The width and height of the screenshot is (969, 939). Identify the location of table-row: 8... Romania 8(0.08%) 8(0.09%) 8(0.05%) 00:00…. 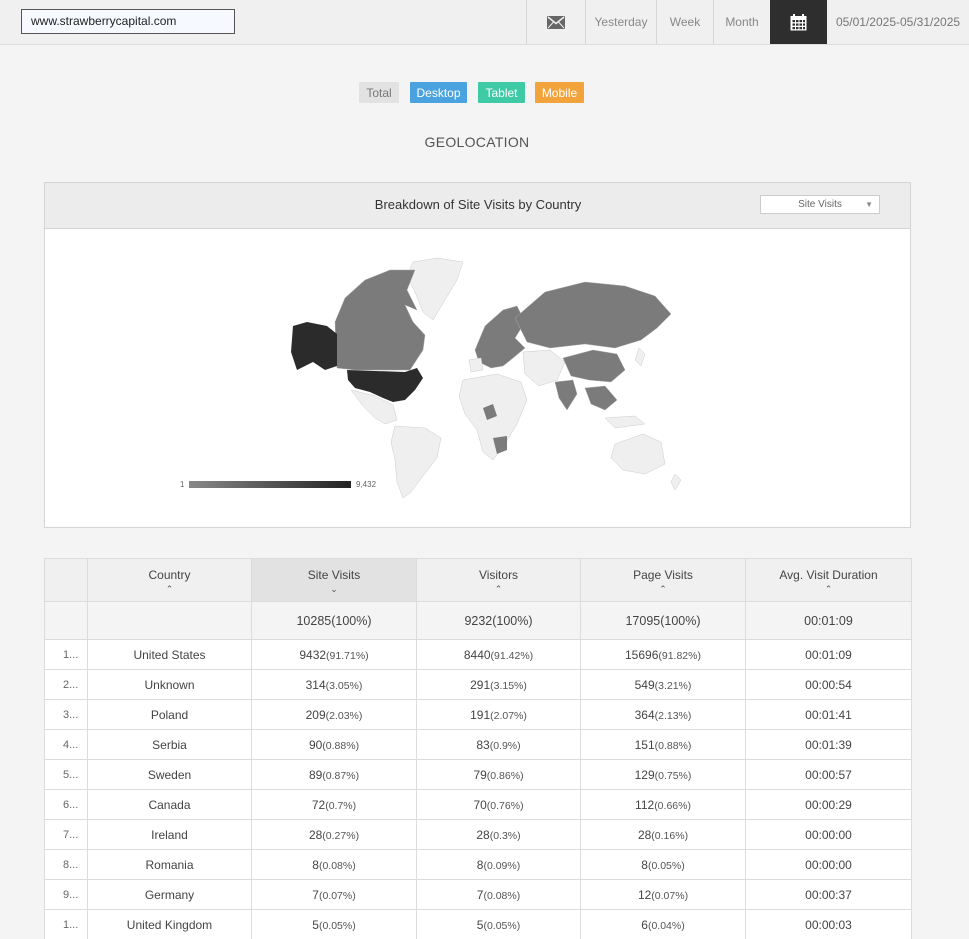
(478, 864).